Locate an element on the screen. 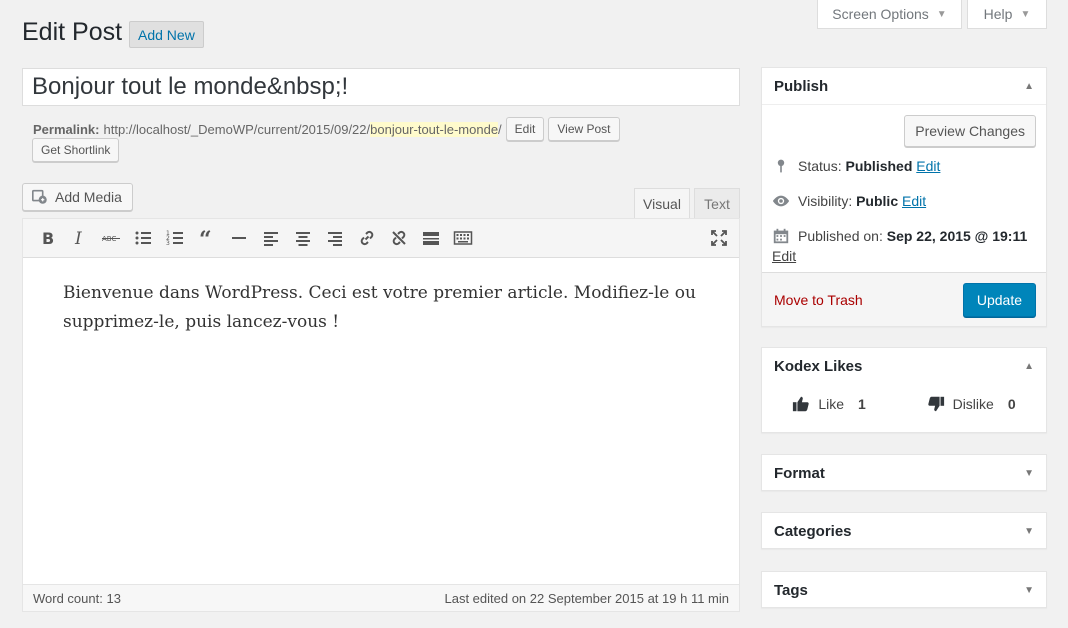  published-on-row: Published on: Sep 22, 2015 @ 19:11 is located at coordinates (899, 236).